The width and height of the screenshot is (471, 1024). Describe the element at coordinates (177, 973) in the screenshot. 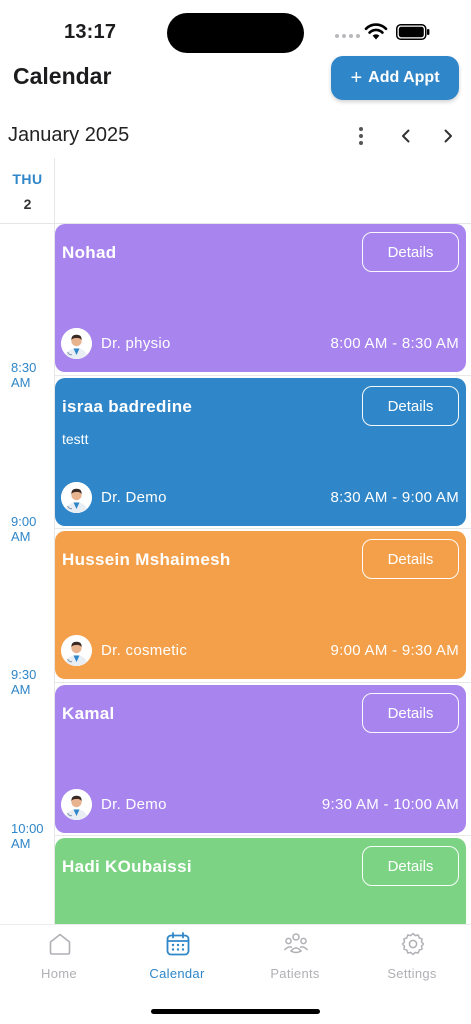

I see `tab-calendar-label: Calendar` at that location.